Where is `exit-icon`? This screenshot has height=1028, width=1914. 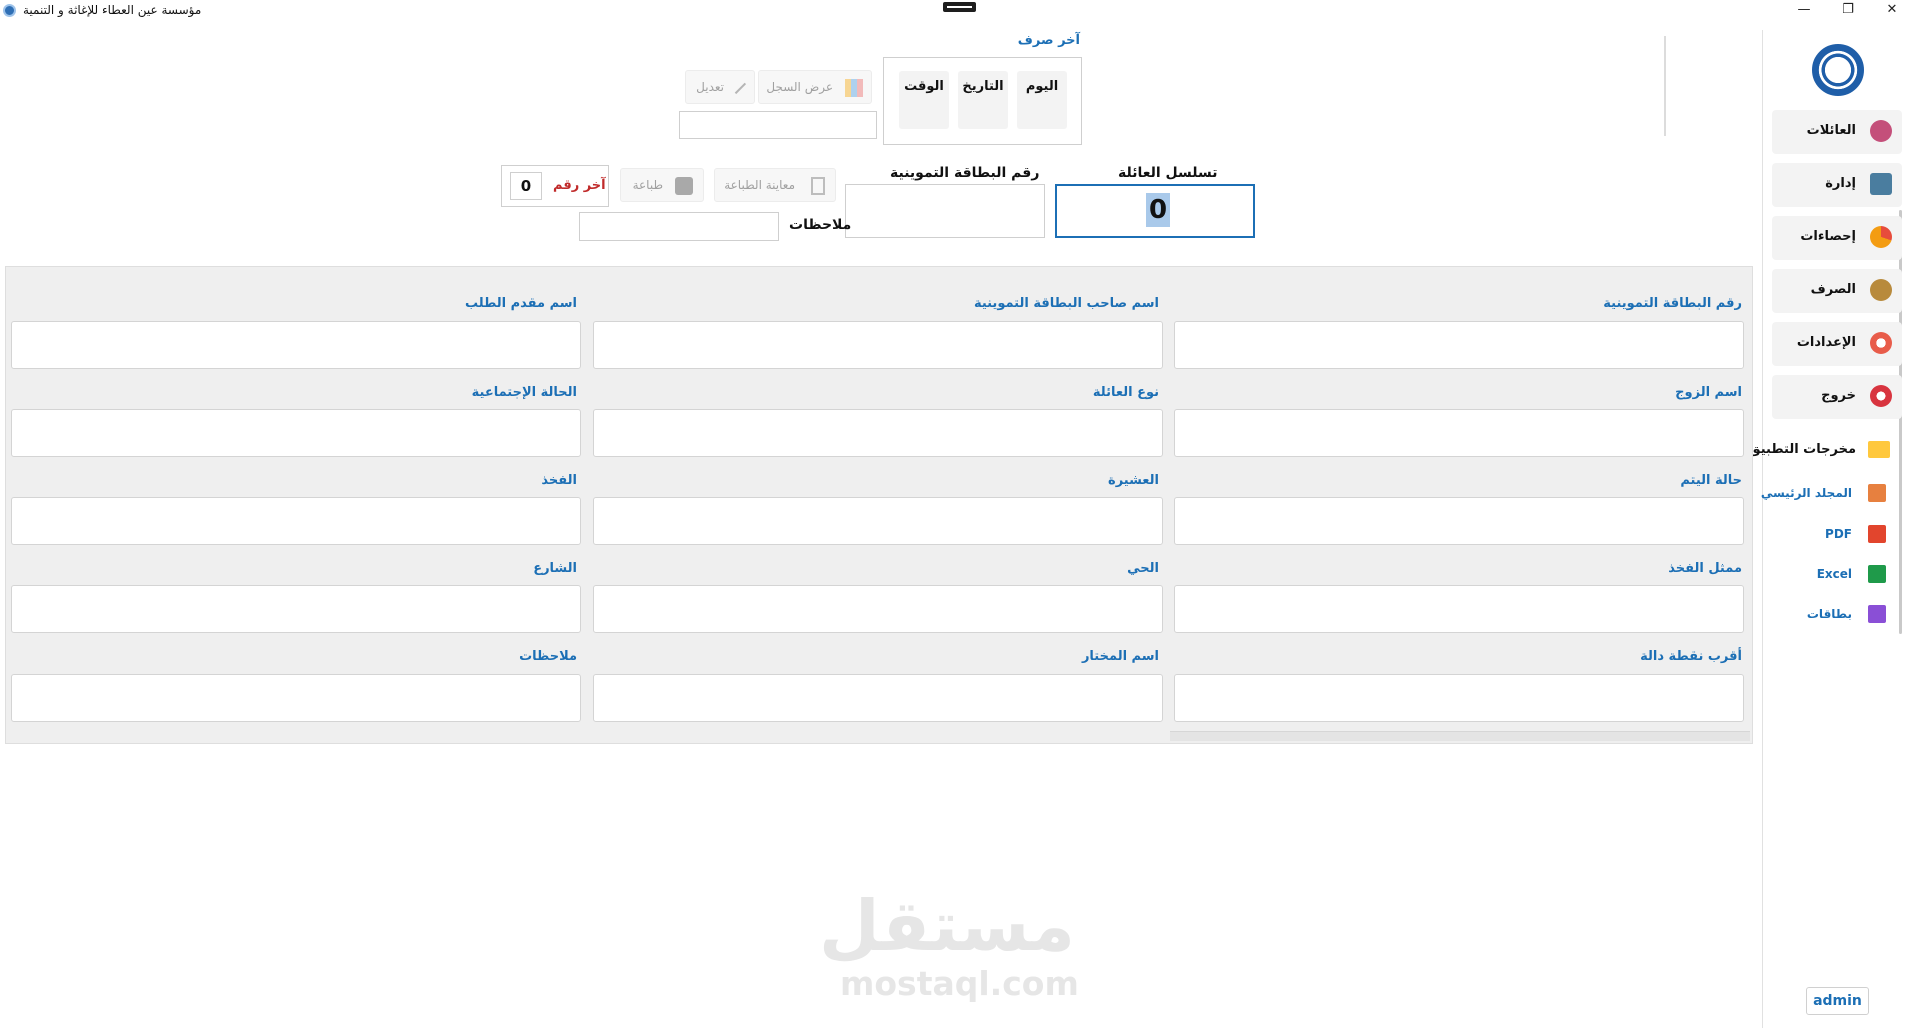 exit-icon is located at coordinates (1881, 396).